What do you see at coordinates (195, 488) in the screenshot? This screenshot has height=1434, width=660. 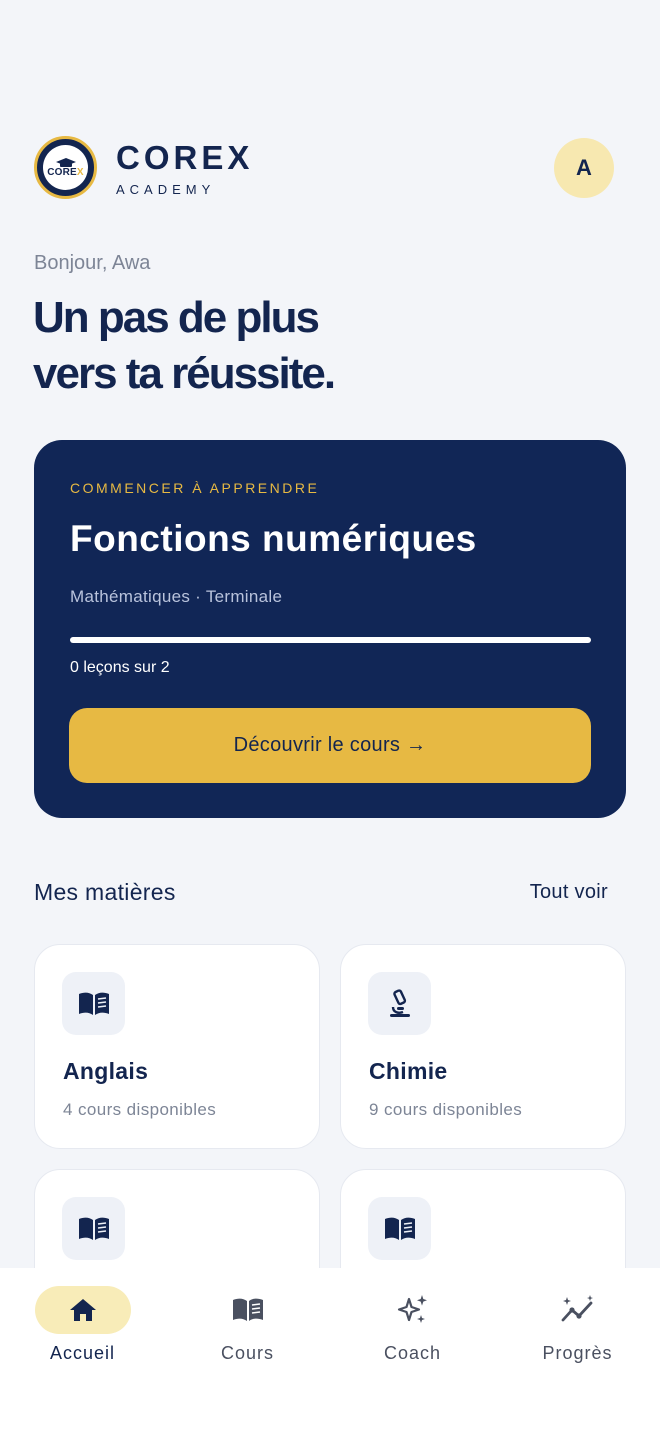 I see `hero-eyebrow: COMMENCER À APPRENDRE` at bounding box center [195, 488].